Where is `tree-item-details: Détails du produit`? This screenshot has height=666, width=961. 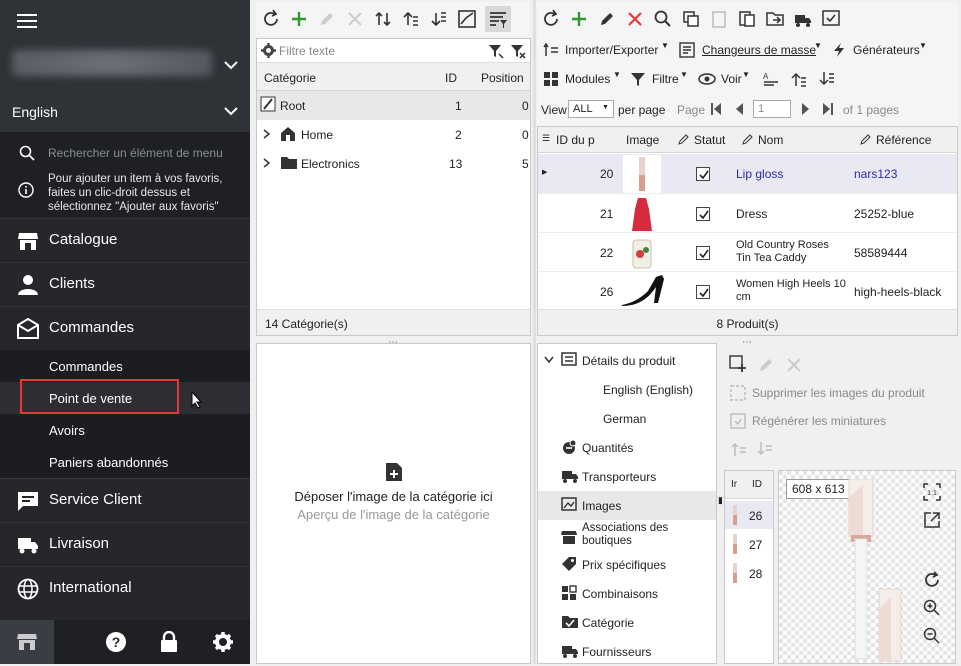 tree-item-details: Détails du produit is located at coordinates (627, 360).